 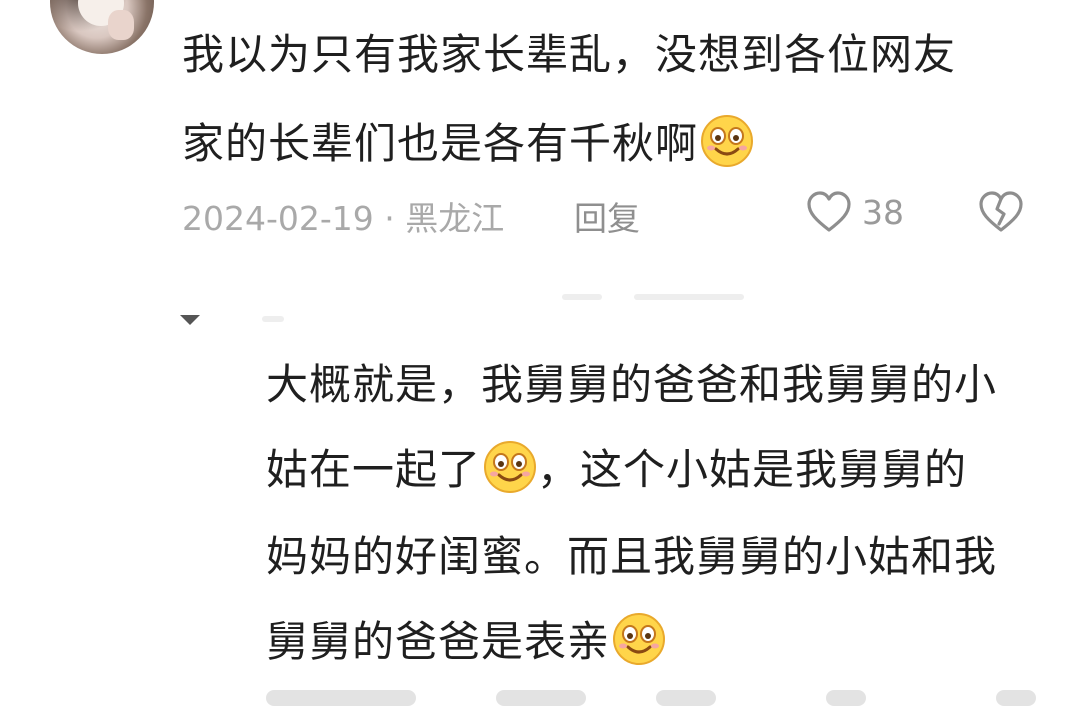 What do you see at coordinates (440, 143) in the screenshot?
I see `comment-line-2: 家的长辈们也是各有千秋啊` at bounding box center [440, 143].